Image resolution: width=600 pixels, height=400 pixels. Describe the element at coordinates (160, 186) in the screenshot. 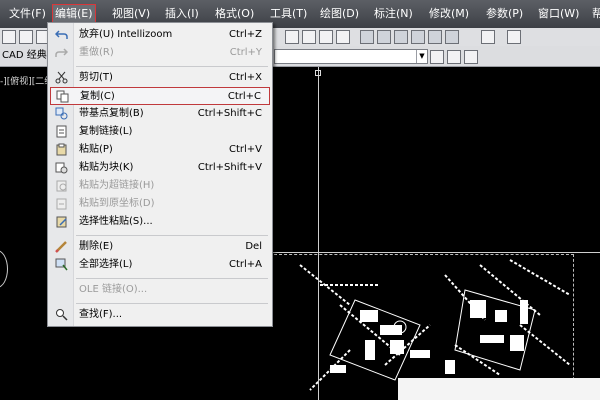

I see `menu-item-paste-as-hyperlink: 粘贴为超链接(H)` at that location.